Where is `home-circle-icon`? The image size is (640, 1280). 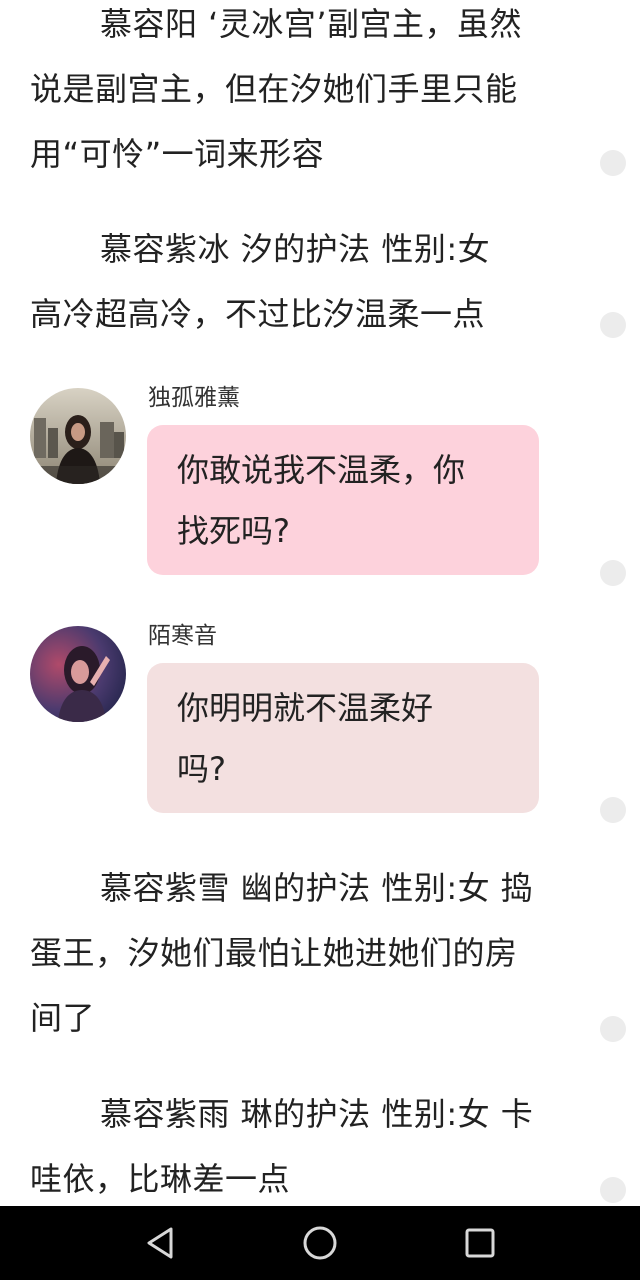
home-circle-icon is located at coordinates (320, 1243).